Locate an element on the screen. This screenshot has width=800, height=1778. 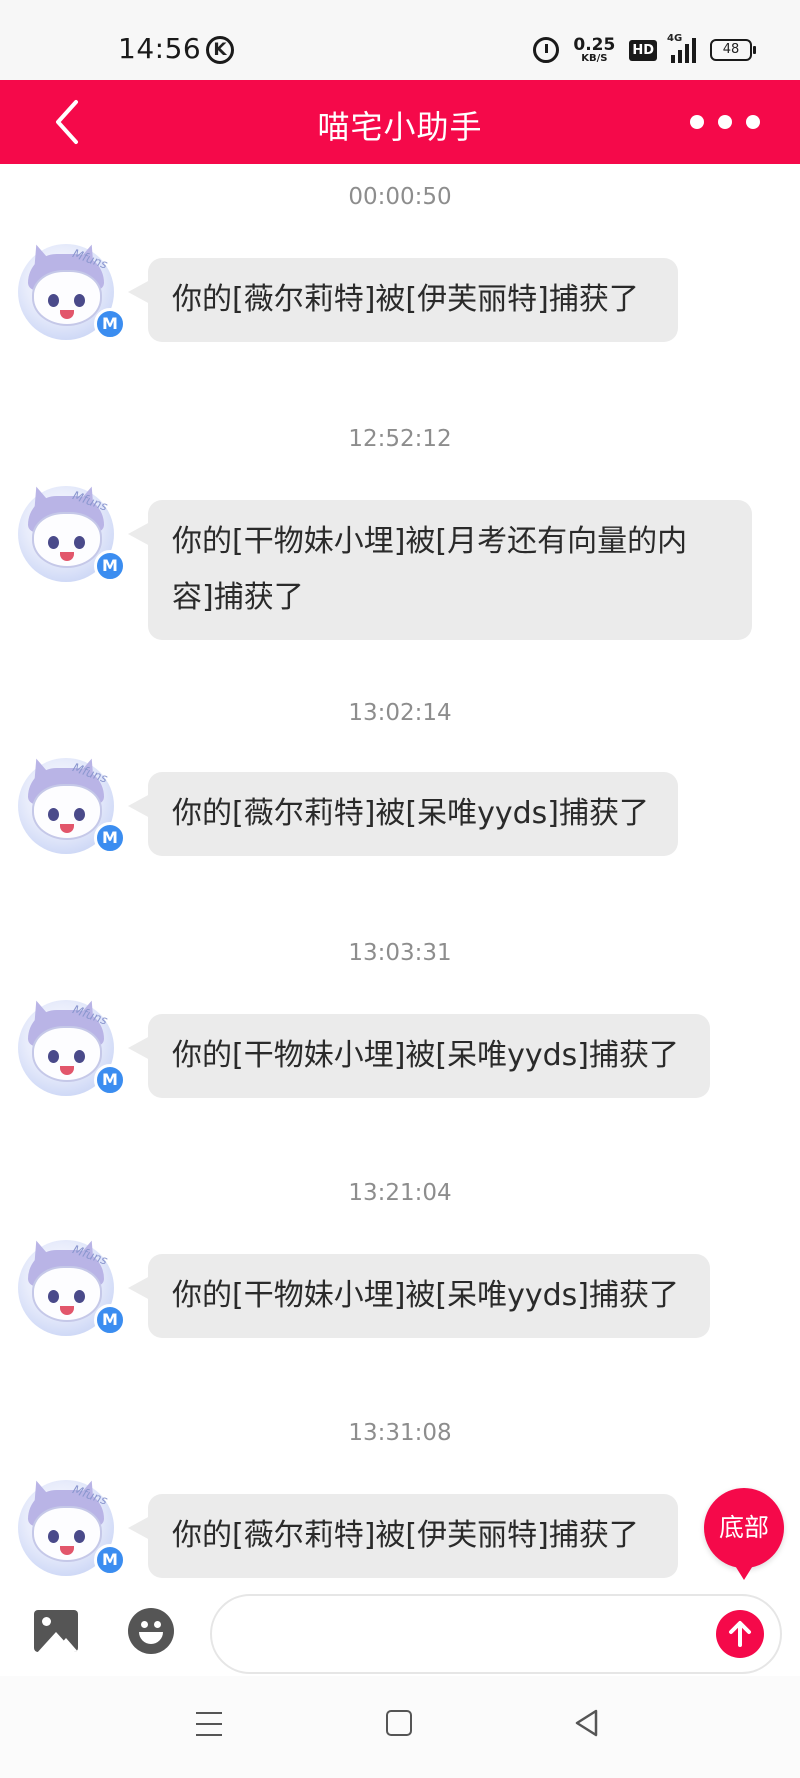
back-triangle-icon is located at coordinates (587, 1723).